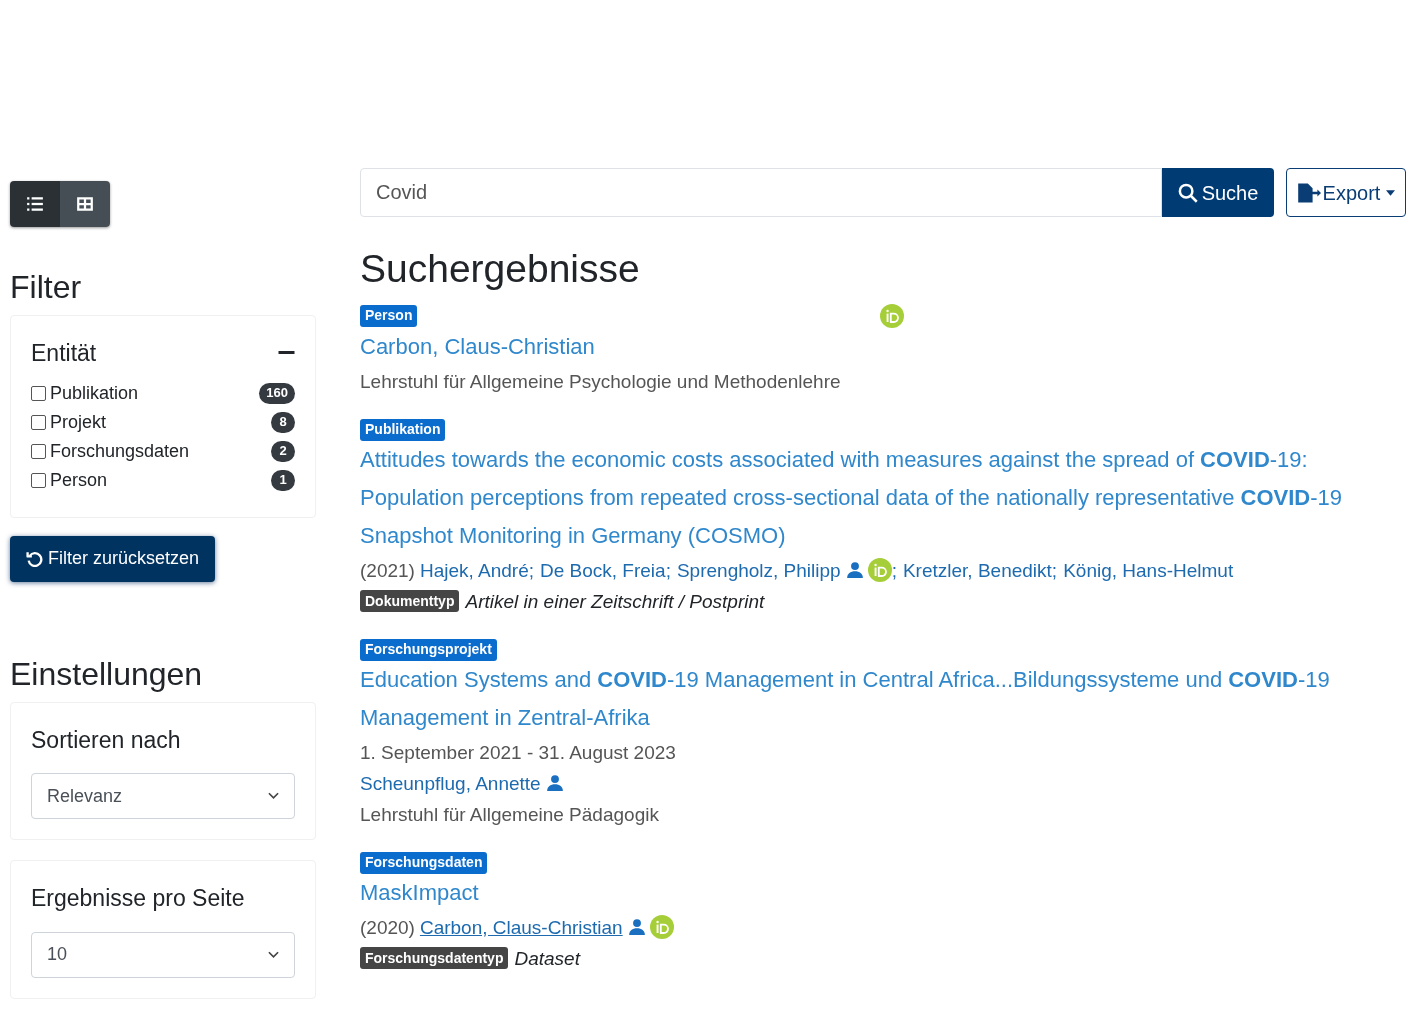 Image resolution: width=1406 pixels, height=1022 pixels. Describe the element at coordinates (78, 422) in the screenshot. I see `option-label: Projekt` at that location.